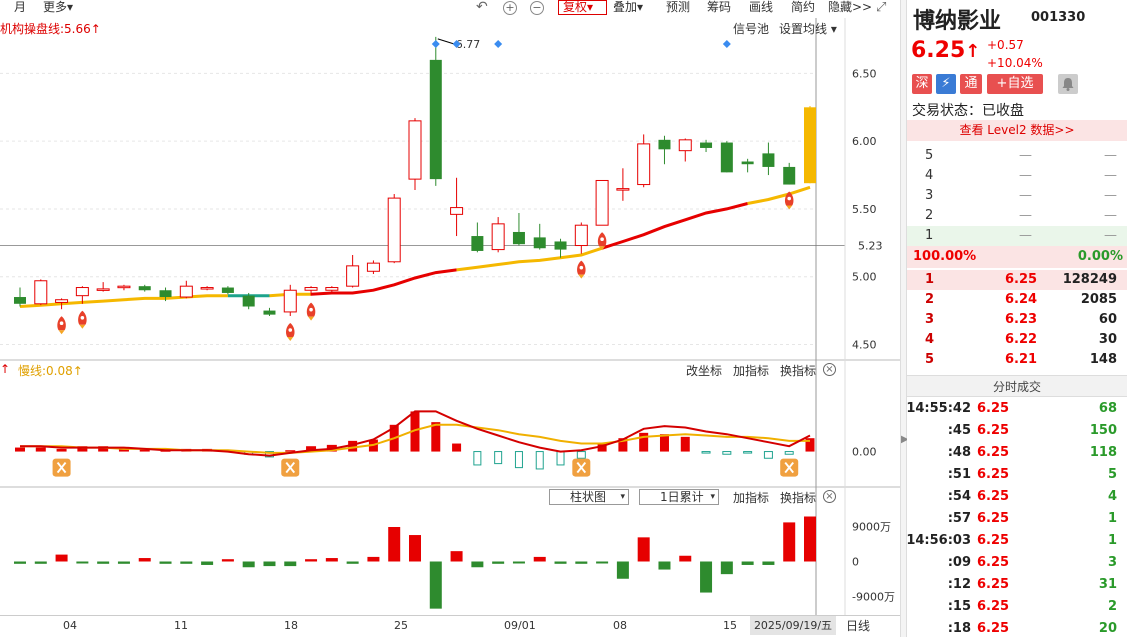 The image size is (1127, 637). What do you see at coordinates (930, 299) in the screenshot?
I see `bid-level: 2` at bounding box center [930, 299].